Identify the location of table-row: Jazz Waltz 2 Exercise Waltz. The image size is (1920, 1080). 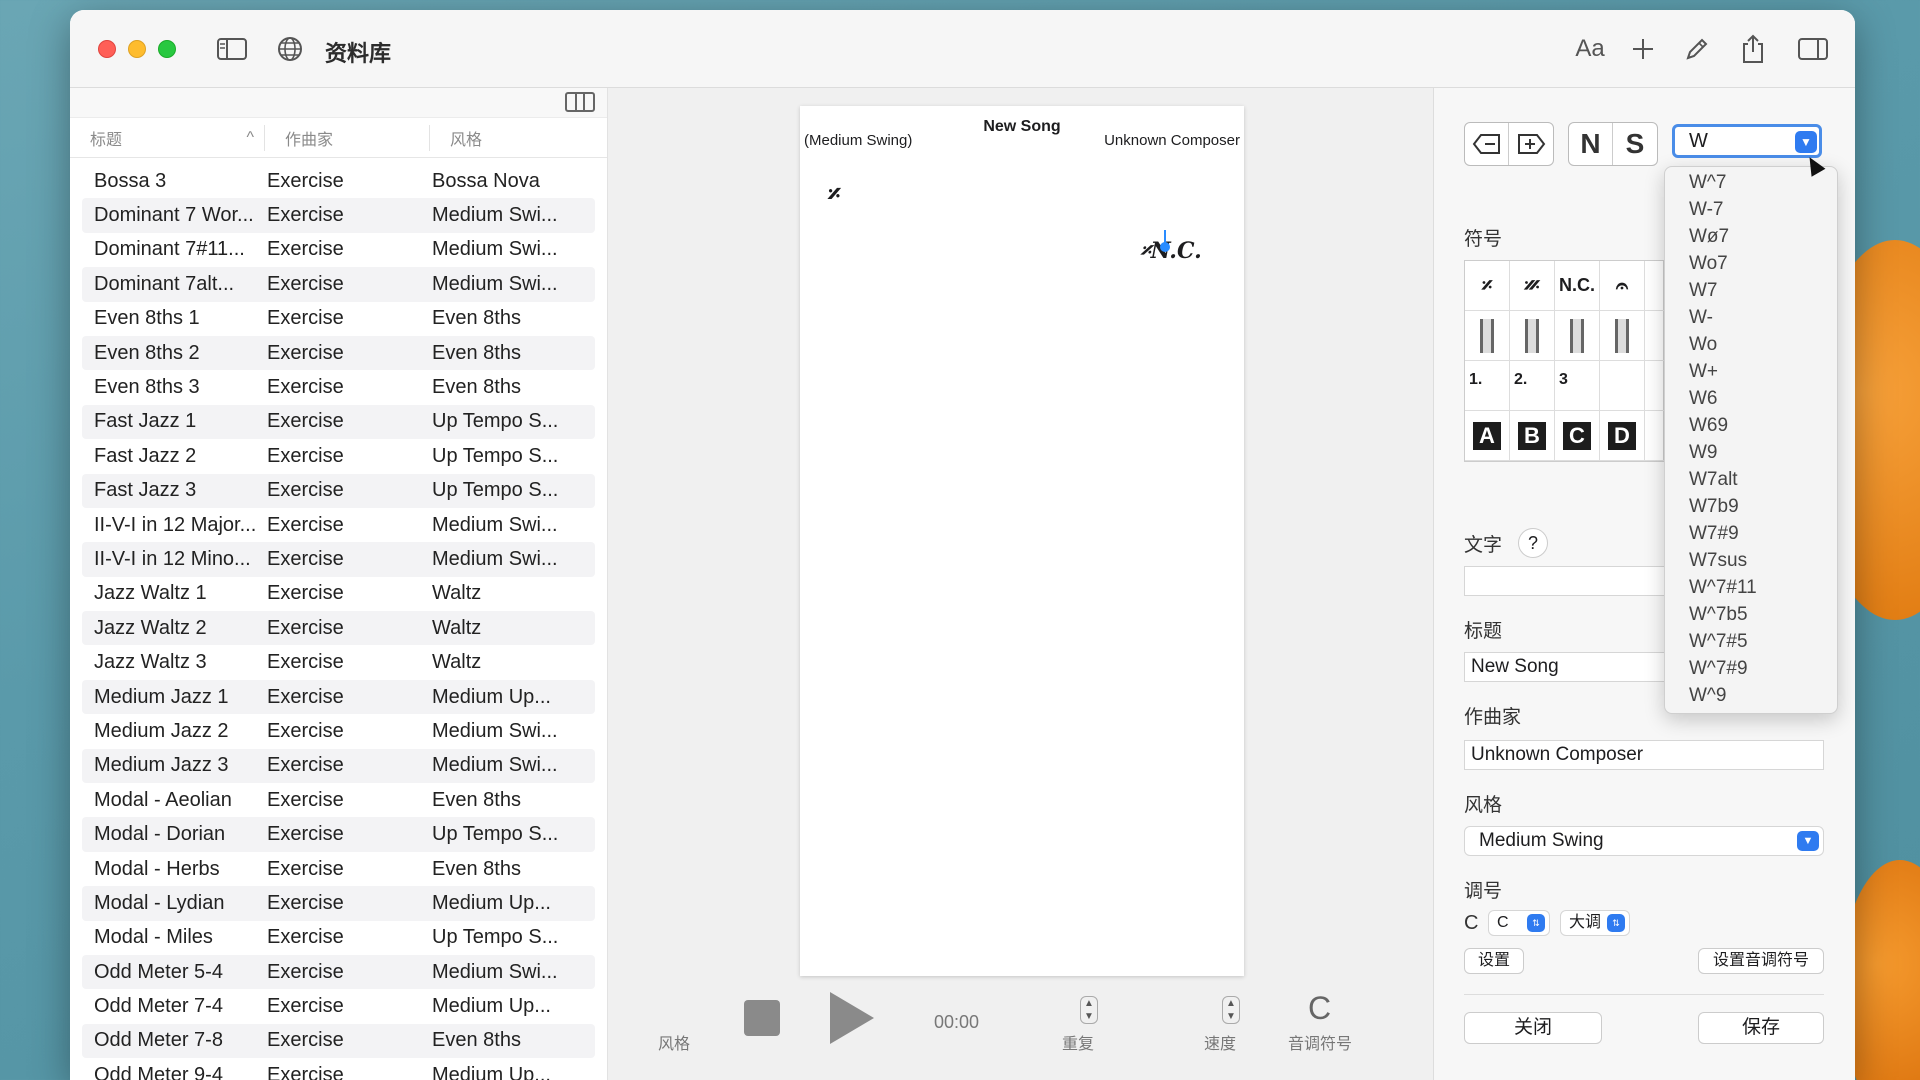
(338, 628).